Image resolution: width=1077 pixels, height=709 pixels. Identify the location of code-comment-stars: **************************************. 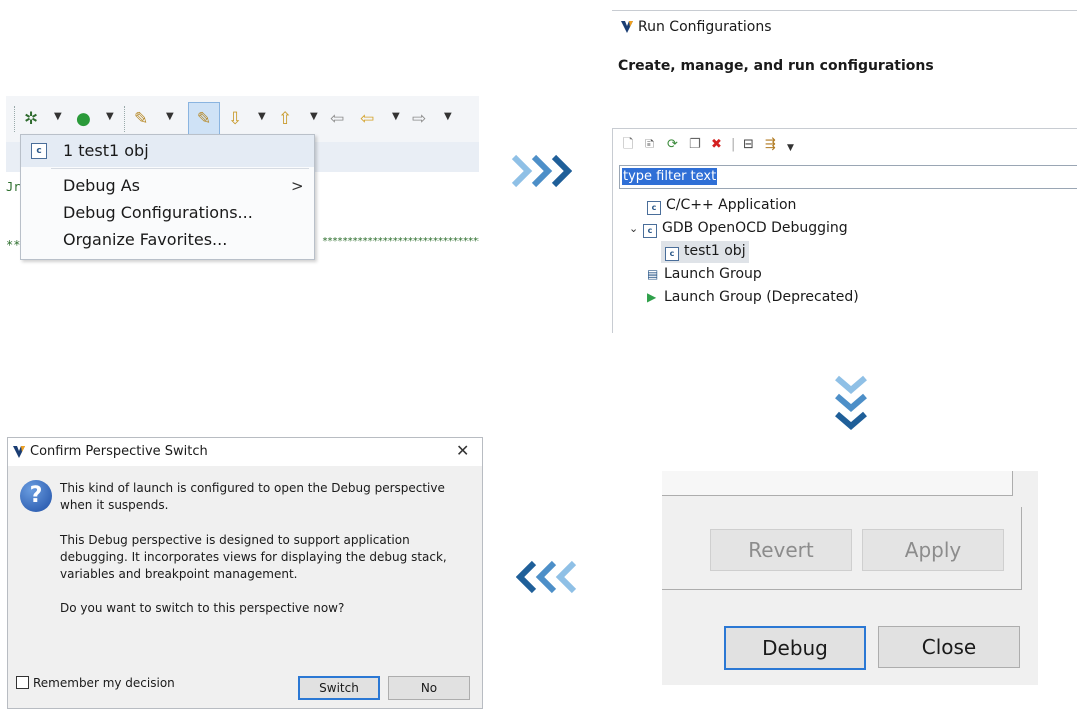
(400, 241).